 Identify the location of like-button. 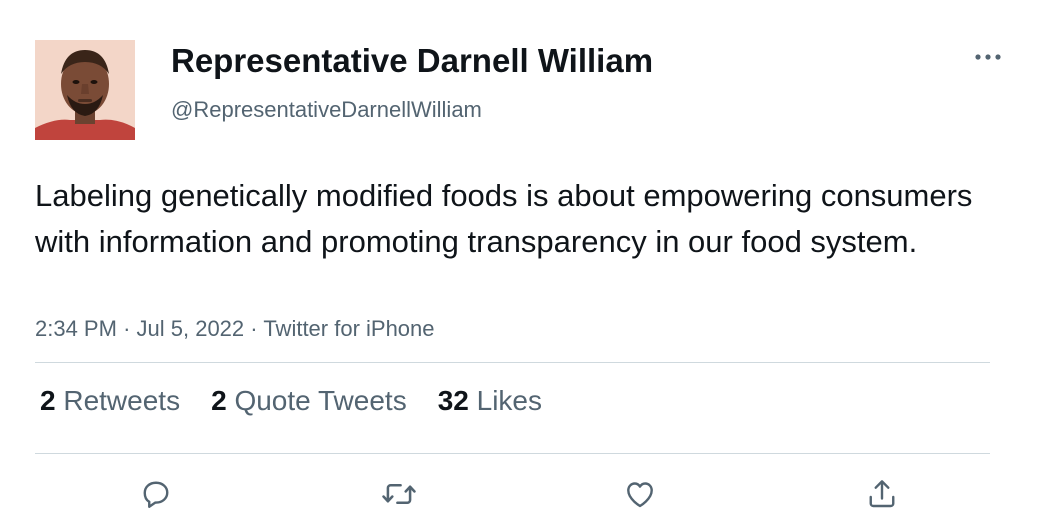
(640, 496).